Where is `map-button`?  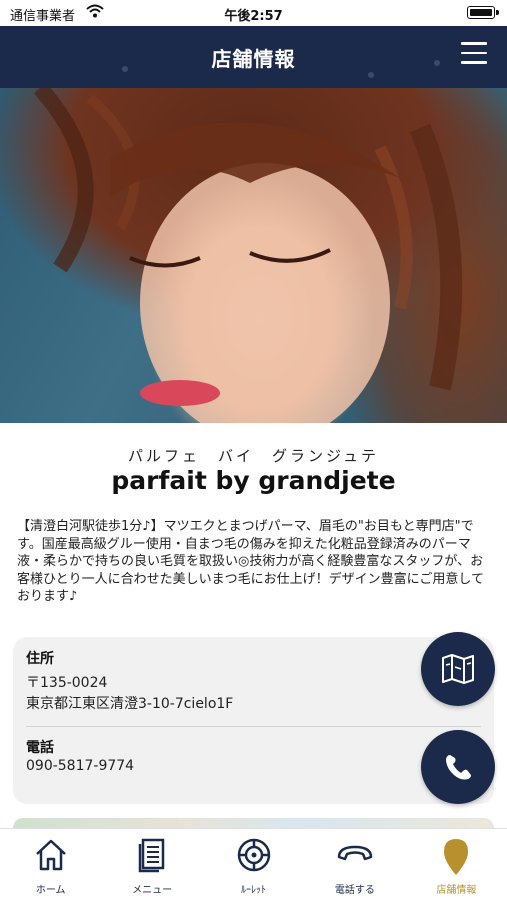
map-button is located at coordinates (458, 669).